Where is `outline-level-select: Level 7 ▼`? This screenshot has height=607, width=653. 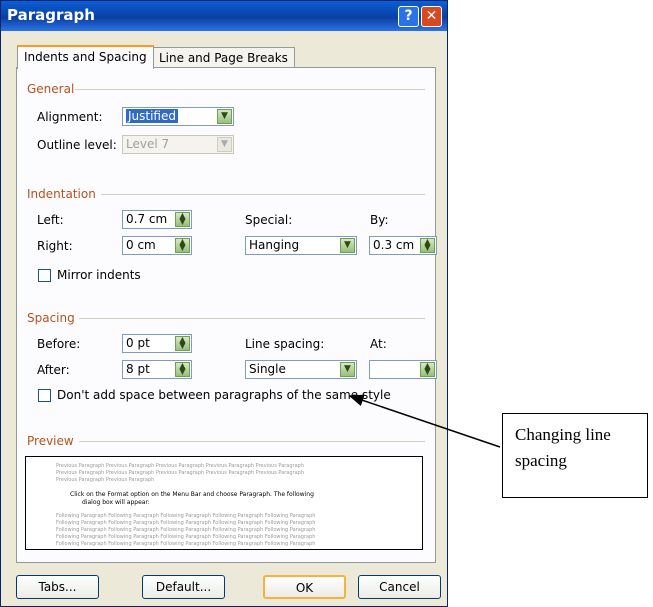 outline-level-select: Level 7 ▼ is located at coordinates (178, 144).